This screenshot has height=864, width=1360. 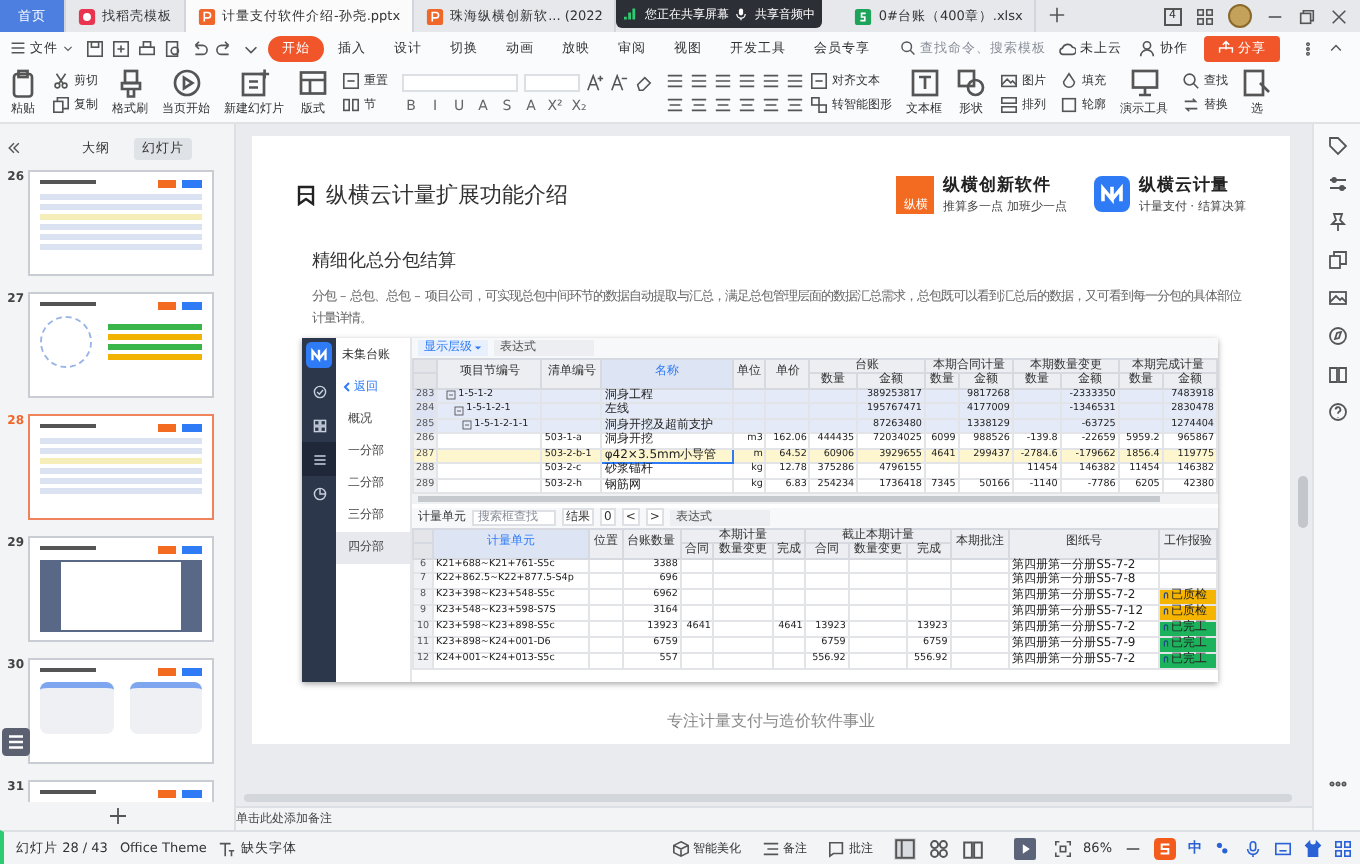 I want to click on slide-footer: 专注计量支付与造价软件事业, so click(x=771, y=721).